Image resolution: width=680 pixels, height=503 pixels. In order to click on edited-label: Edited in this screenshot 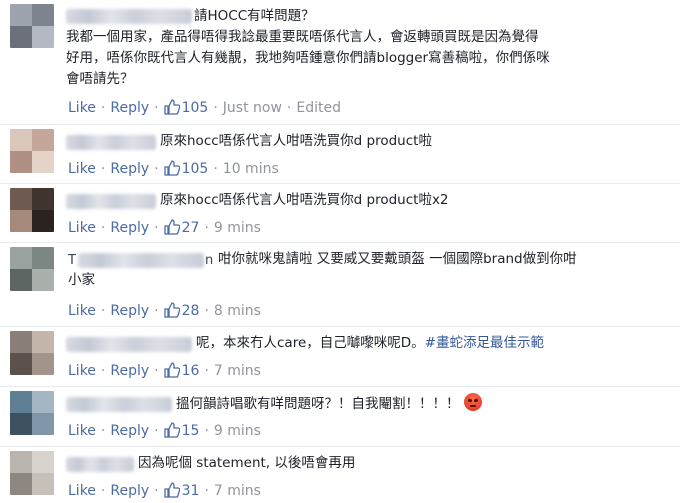, I will do `click(318, 108)`.